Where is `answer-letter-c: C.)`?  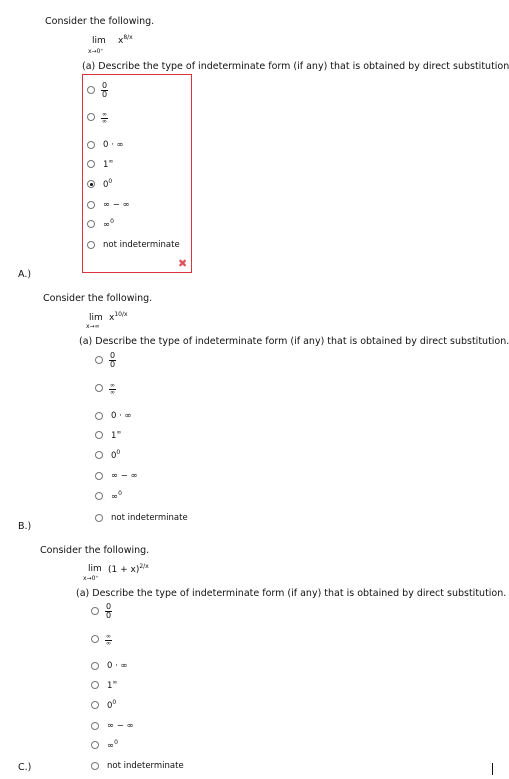
answer-letter-c: C.) is located at coordinates (25, 767).